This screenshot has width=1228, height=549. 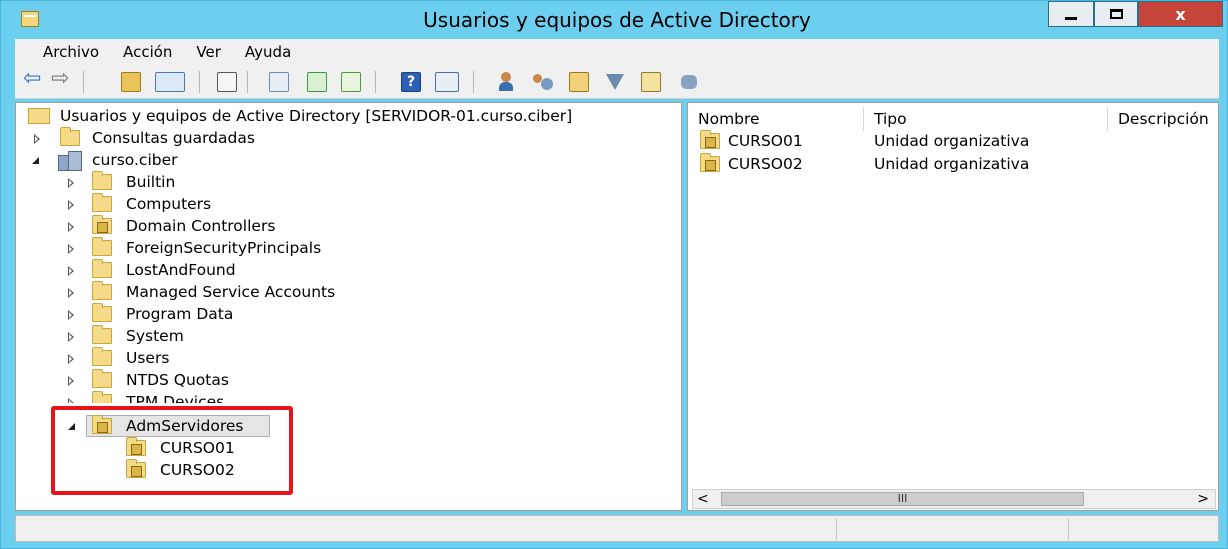 I want to click on tree-item-domain-controllers: Domain Controllers, so click(x=348, y=226).